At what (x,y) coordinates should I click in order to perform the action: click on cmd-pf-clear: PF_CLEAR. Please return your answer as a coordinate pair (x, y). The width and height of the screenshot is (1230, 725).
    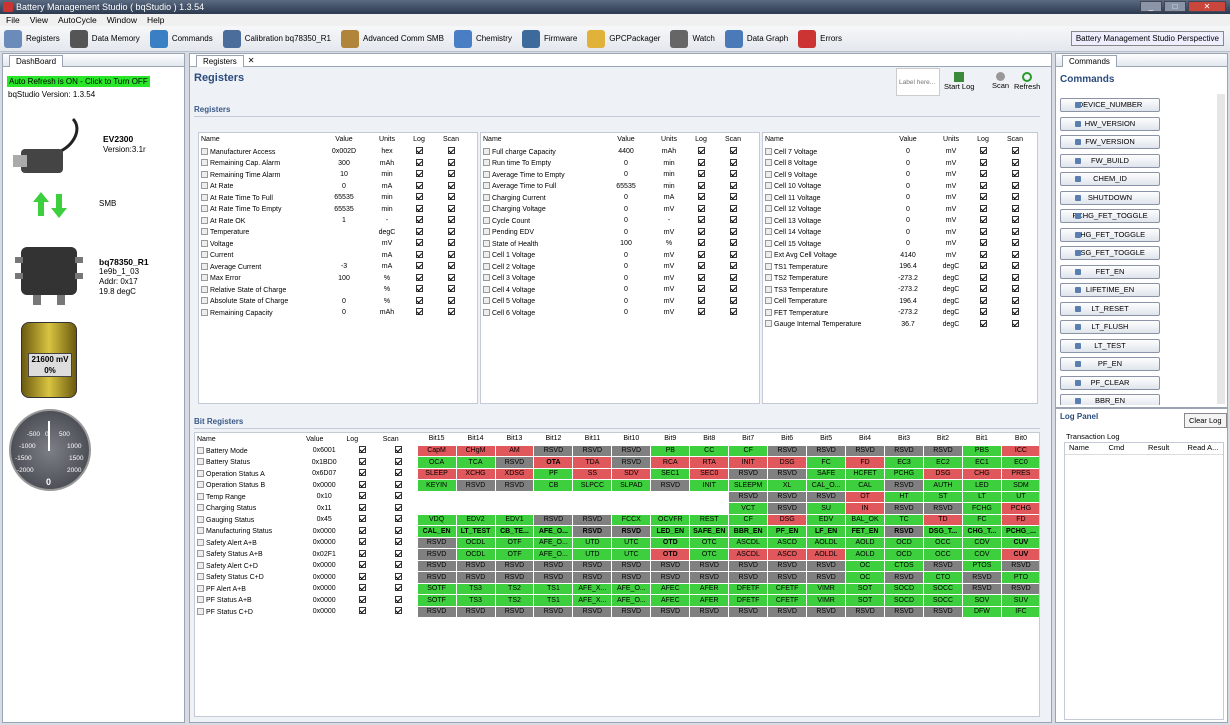
    Looking at the image, I should click on (1110, 382).